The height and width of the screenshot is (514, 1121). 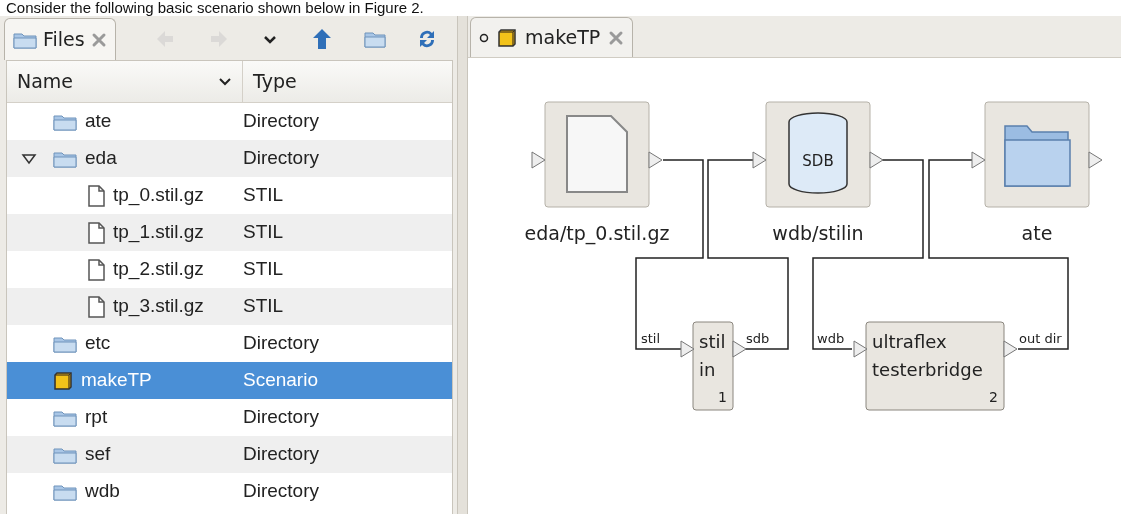 What do you see at coordinates (229, 195) in the screenshot?
I see `tree-row: tp_0.stil.gz STIL` at bounding box center [229, 195].